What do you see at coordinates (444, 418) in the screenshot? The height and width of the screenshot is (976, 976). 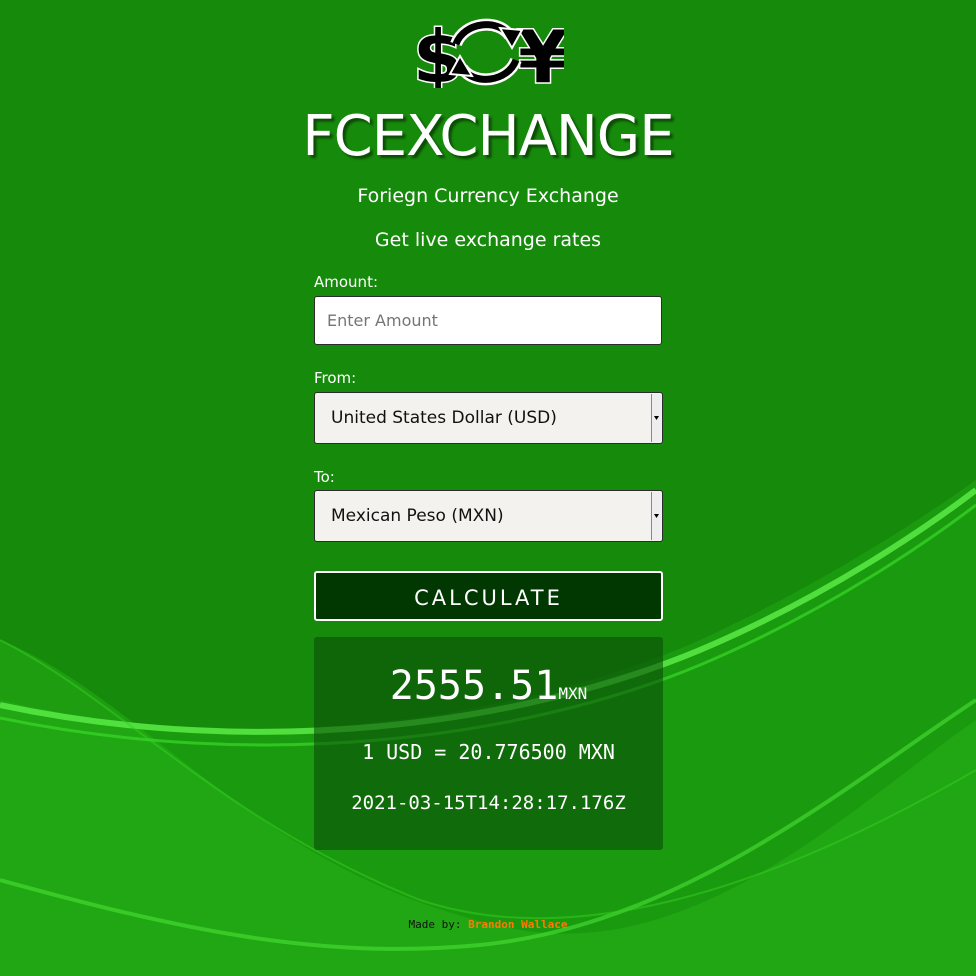 I see `from-currency-value: United States Dollar (USD)` at bounding box center [444, 418].